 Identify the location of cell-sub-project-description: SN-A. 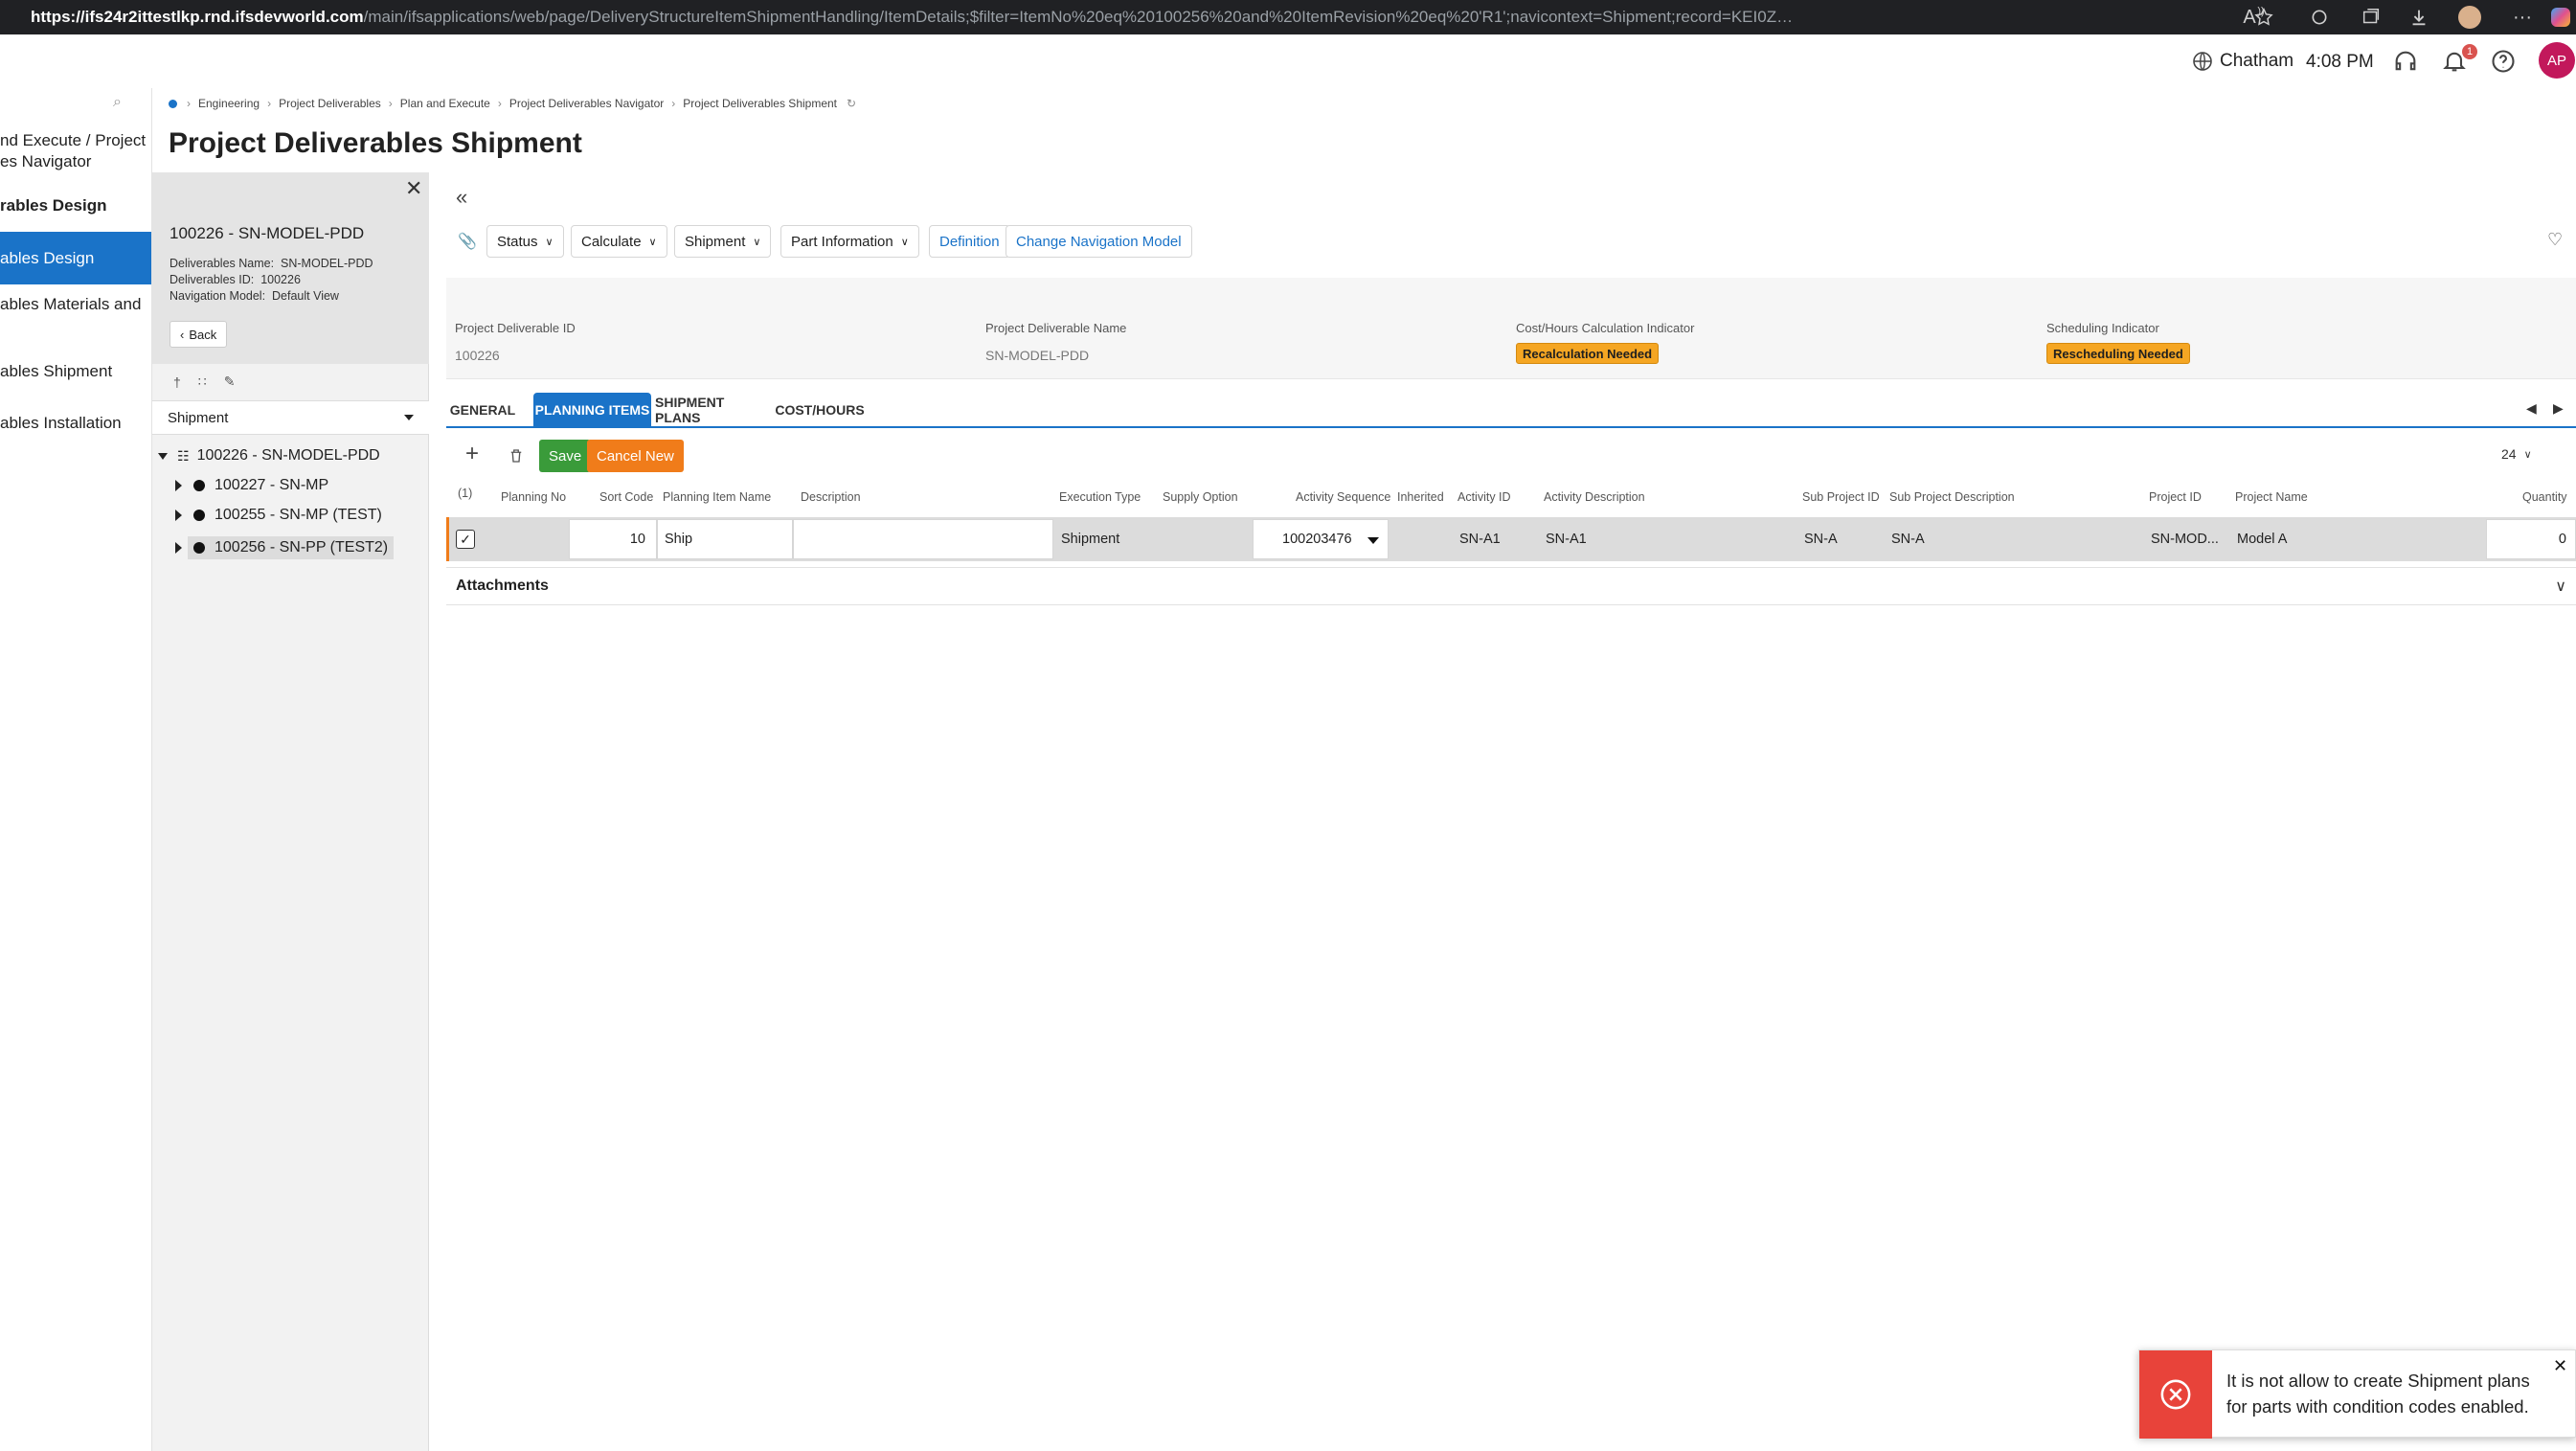
(1908, 539).